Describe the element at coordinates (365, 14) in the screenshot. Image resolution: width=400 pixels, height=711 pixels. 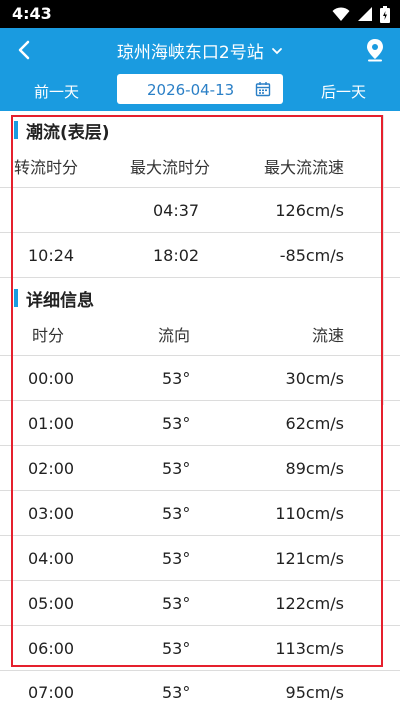
I see `signal-icon` at that location.